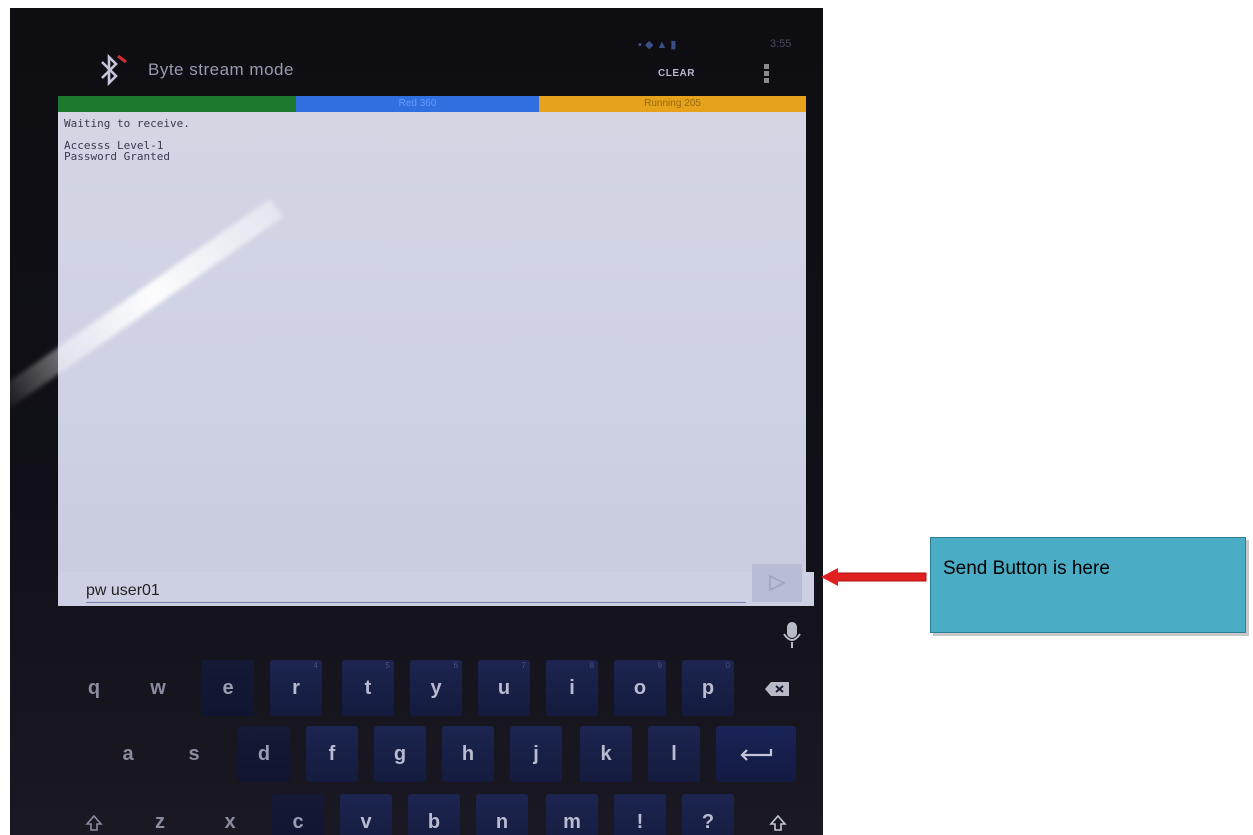 This screenshot has height=835, width=1253. I want to click on key-b: b, so click(434, 814).